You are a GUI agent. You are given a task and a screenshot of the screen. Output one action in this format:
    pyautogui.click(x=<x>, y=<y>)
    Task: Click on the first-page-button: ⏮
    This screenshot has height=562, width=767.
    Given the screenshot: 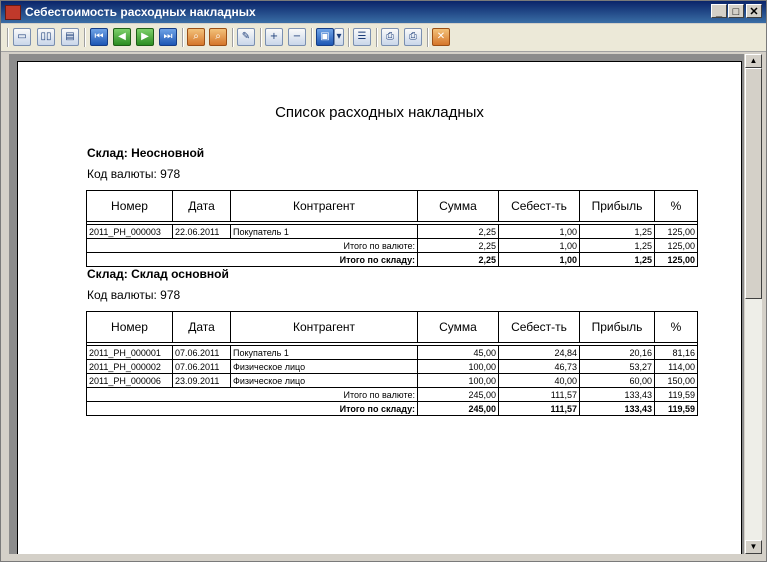 What is the action you would take?
    pyautogui.click(x=99, y=37)
    